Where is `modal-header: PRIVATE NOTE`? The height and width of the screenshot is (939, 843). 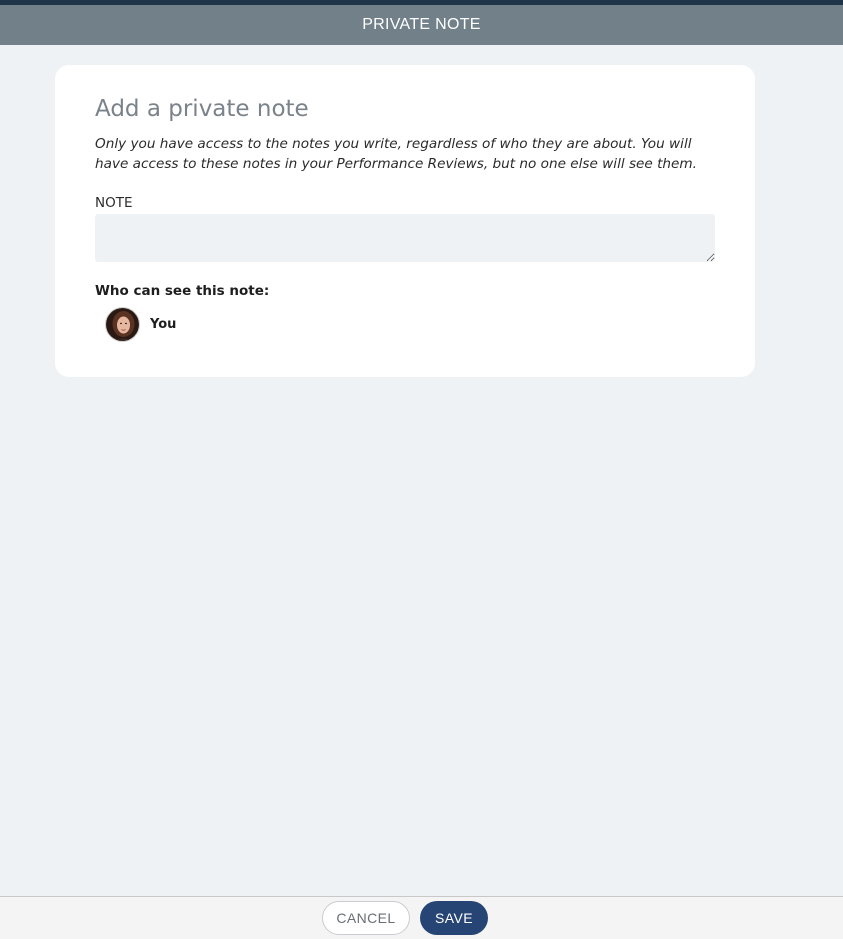
modal-header: PRIVATE NOTE is located at coordinates (421, 25).